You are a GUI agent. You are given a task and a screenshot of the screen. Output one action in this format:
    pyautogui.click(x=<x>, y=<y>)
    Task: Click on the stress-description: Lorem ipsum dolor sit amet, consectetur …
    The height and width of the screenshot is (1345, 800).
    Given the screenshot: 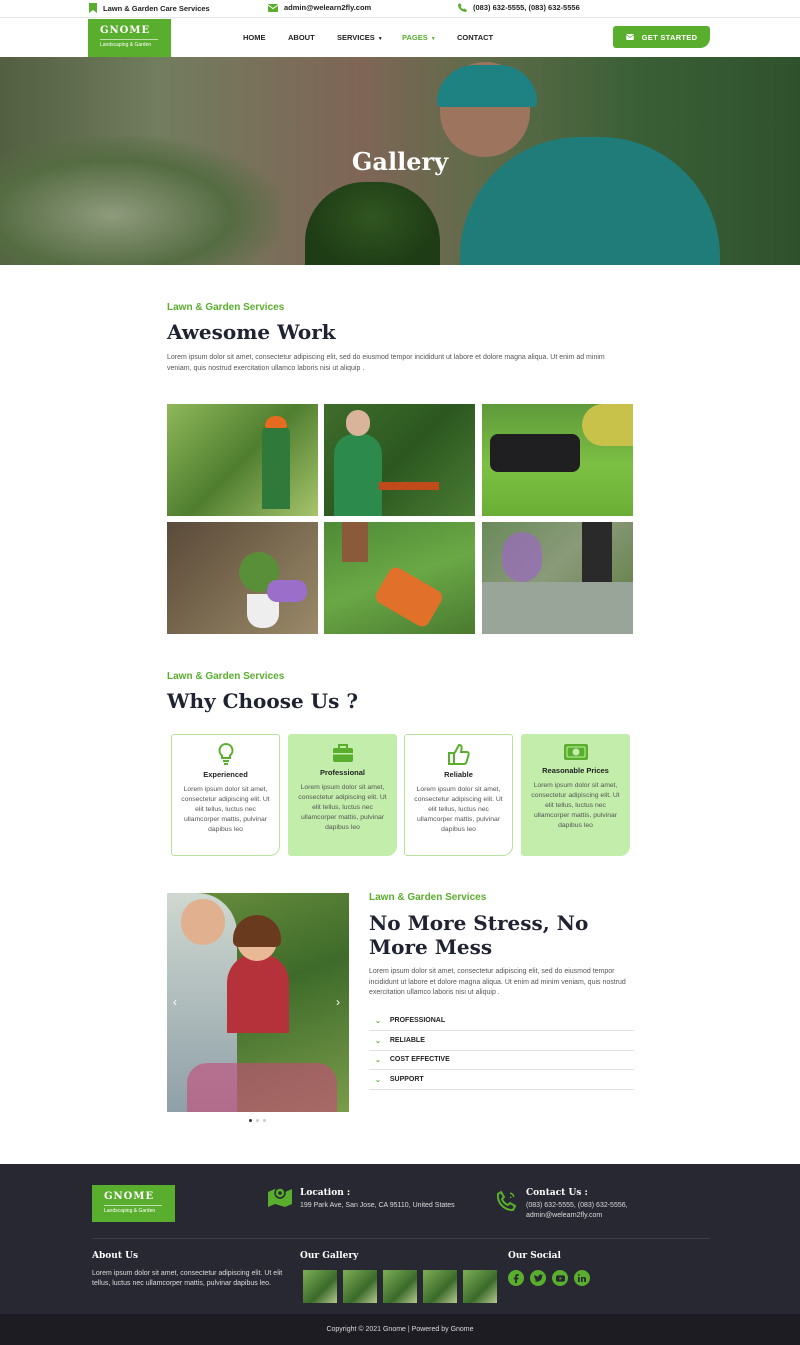 What is the action you would take?
    pyautogui.click(x=497, y=982)
    